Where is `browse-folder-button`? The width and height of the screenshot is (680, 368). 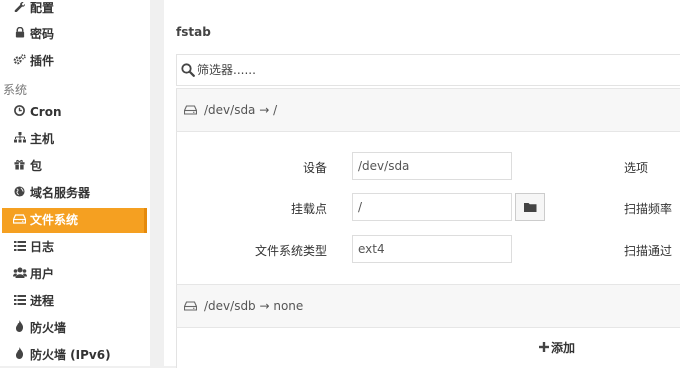 browse-folder-button is located at coordinates (530, 207).